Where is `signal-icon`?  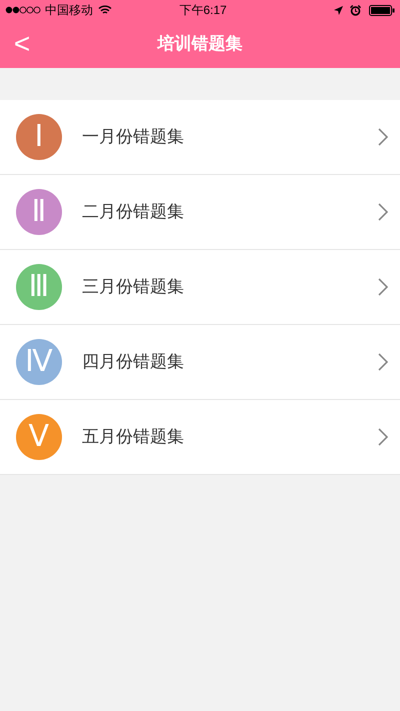
signal-icon is located at coordinates (23, 10).